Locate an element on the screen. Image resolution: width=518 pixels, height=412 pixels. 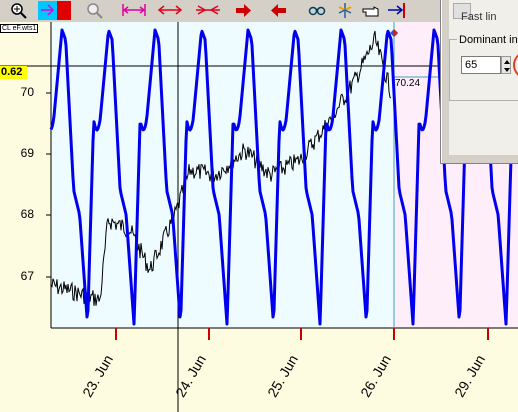
y-tick-label: 68 is located at coordinates (27, 214).